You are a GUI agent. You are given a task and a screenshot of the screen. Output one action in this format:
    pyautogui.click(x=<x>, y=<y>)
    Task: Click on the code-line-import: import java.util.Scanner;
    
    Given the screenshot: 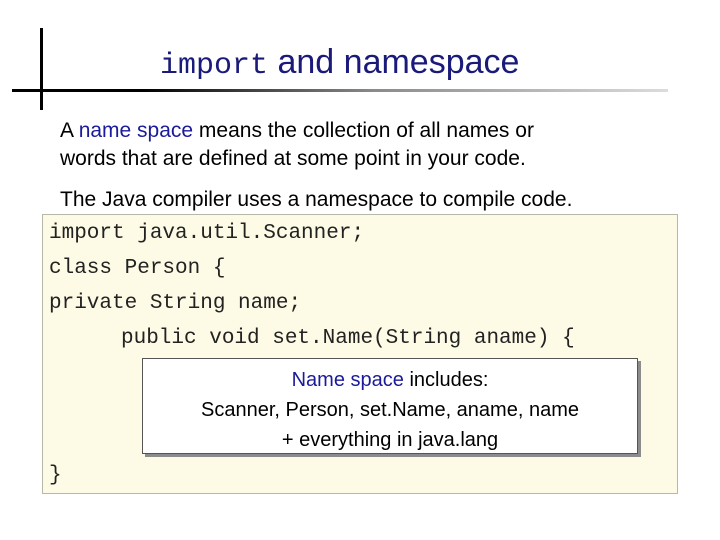 What is the action you would take?
    pyautogui.click(x=207, y=233)
    